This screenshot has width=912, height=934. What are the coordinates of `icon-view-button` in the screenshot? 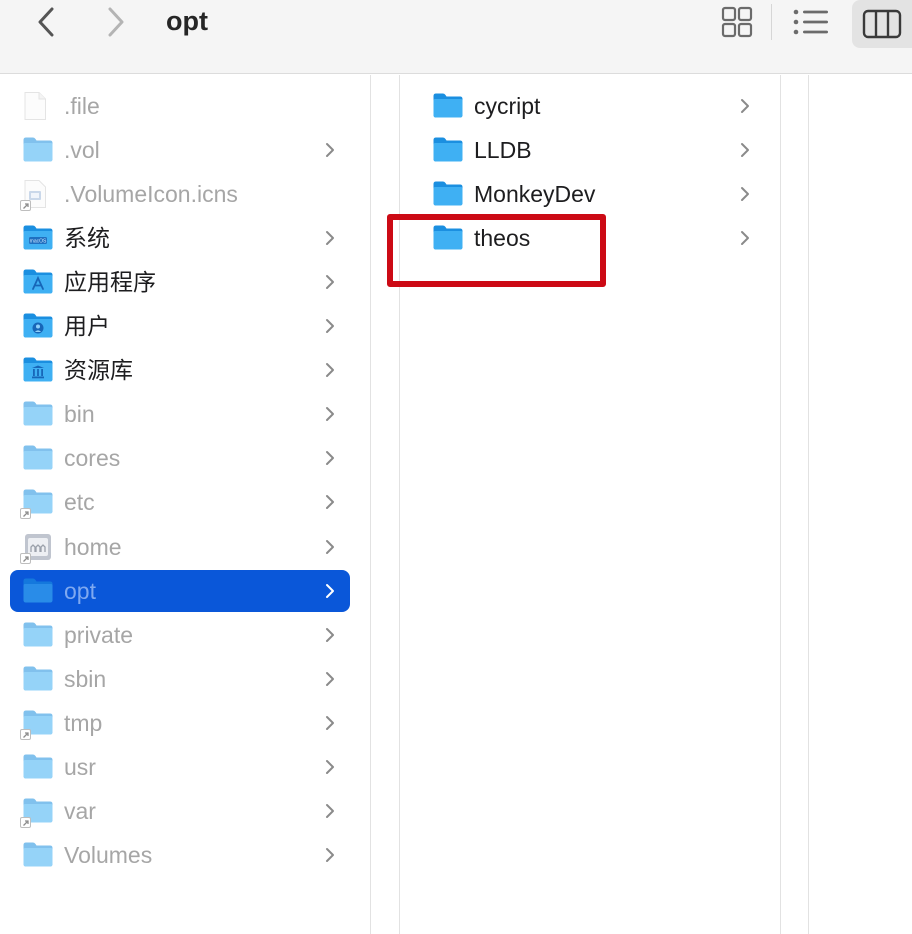 It's located at (737, 22).